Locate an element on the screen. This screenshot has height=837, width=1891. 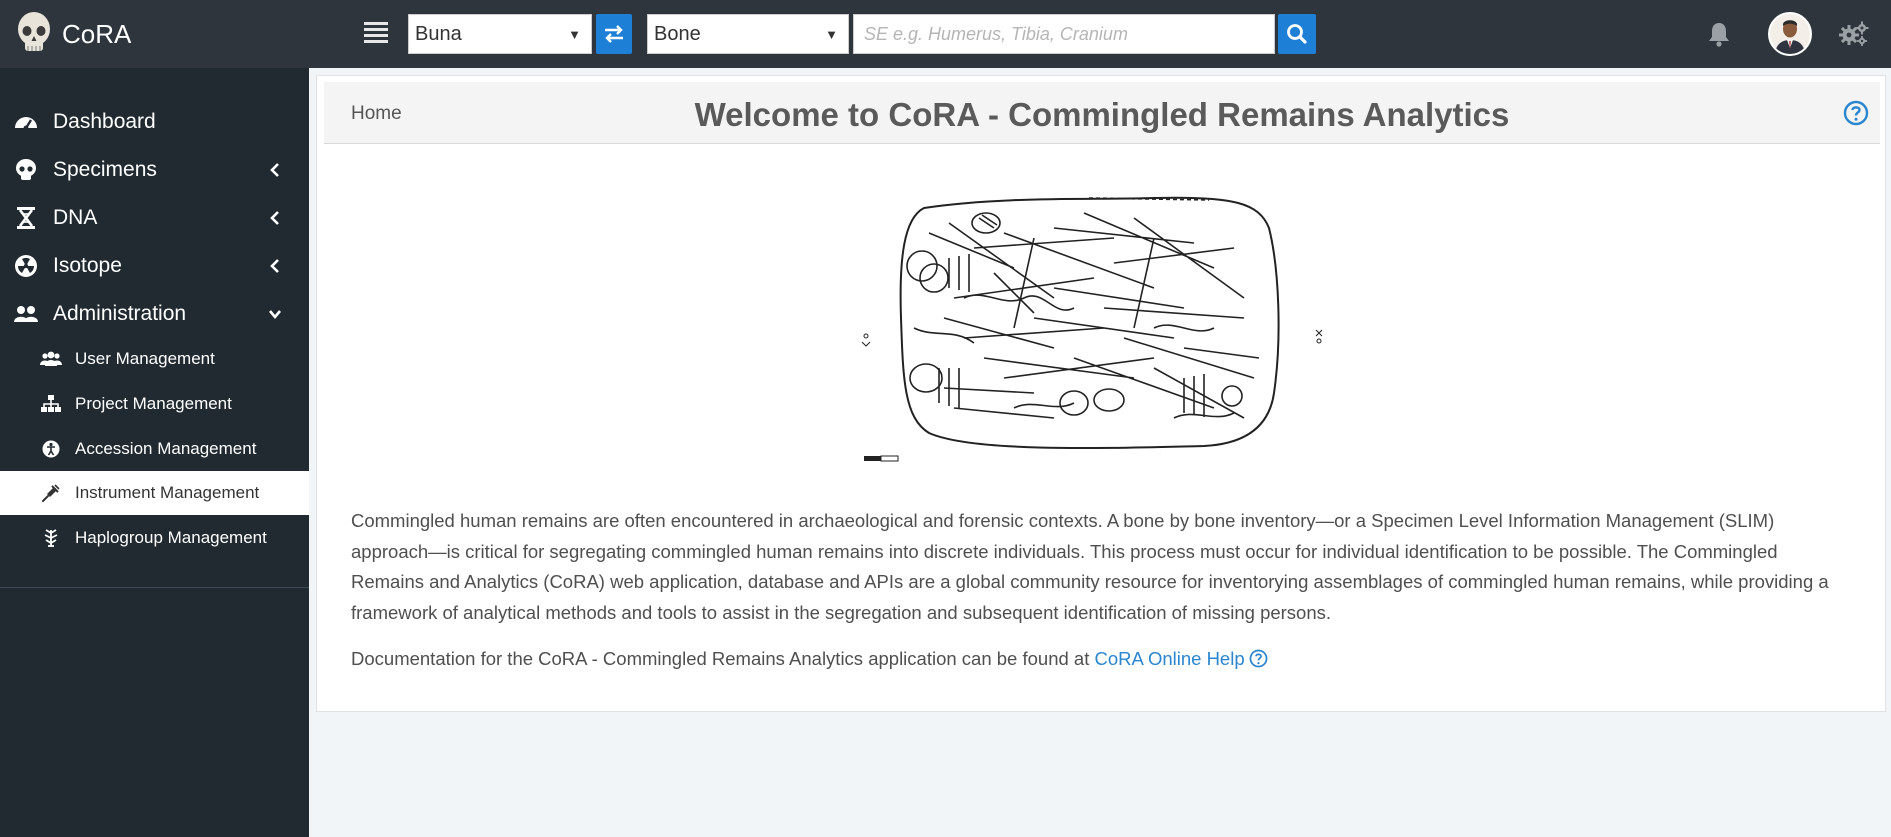
app-name: CoRA is located at coordinates (97, 33).